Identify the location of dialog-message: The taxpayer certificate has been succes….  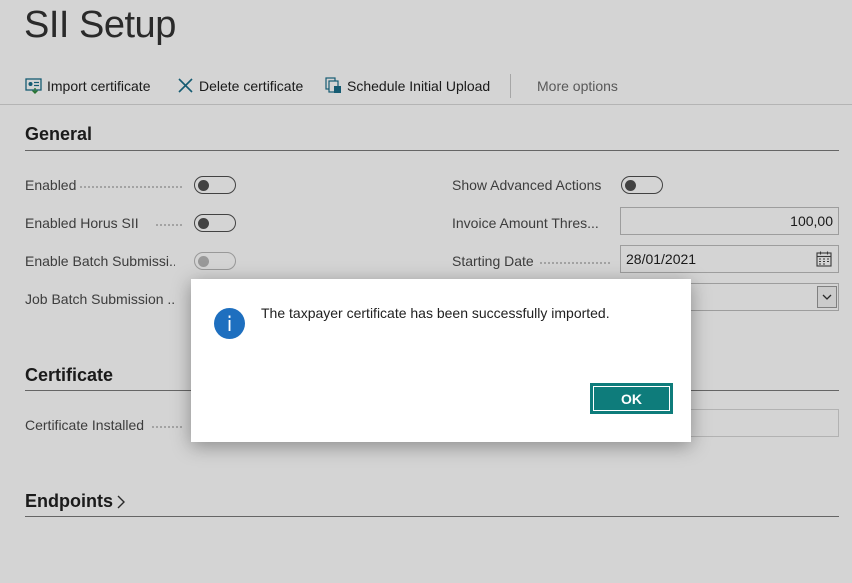
(435, 313).